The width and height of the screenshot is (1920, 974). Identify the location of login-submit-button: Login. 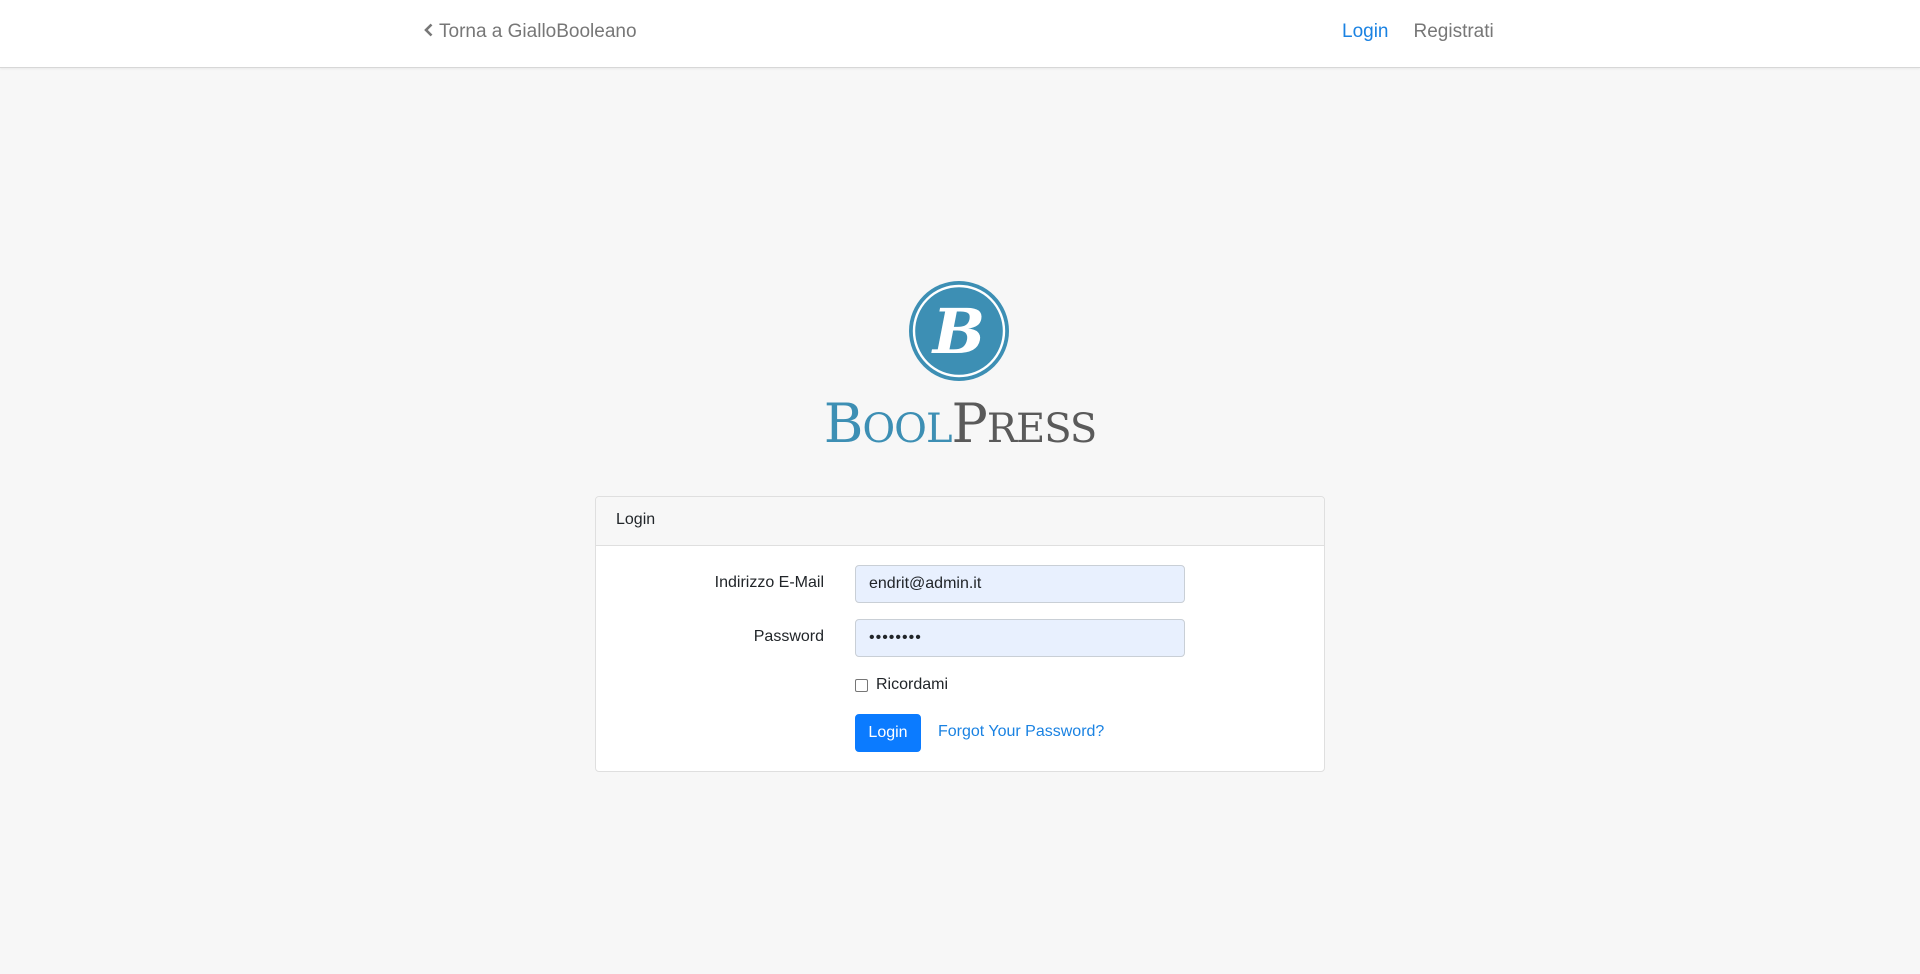
(888, 733).